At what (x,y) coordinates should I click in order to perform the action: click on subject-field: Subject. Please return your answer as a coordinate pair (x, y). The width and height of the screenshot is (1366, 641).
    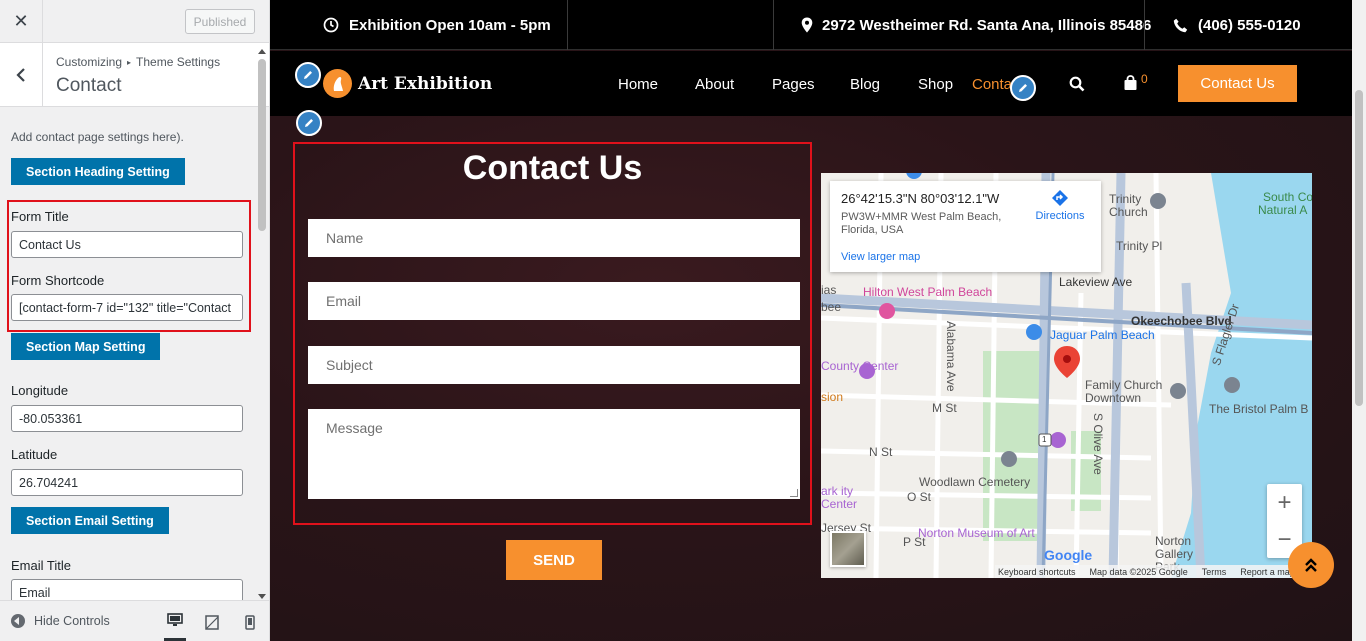
    Looking at the image, I should click on (554, 365).